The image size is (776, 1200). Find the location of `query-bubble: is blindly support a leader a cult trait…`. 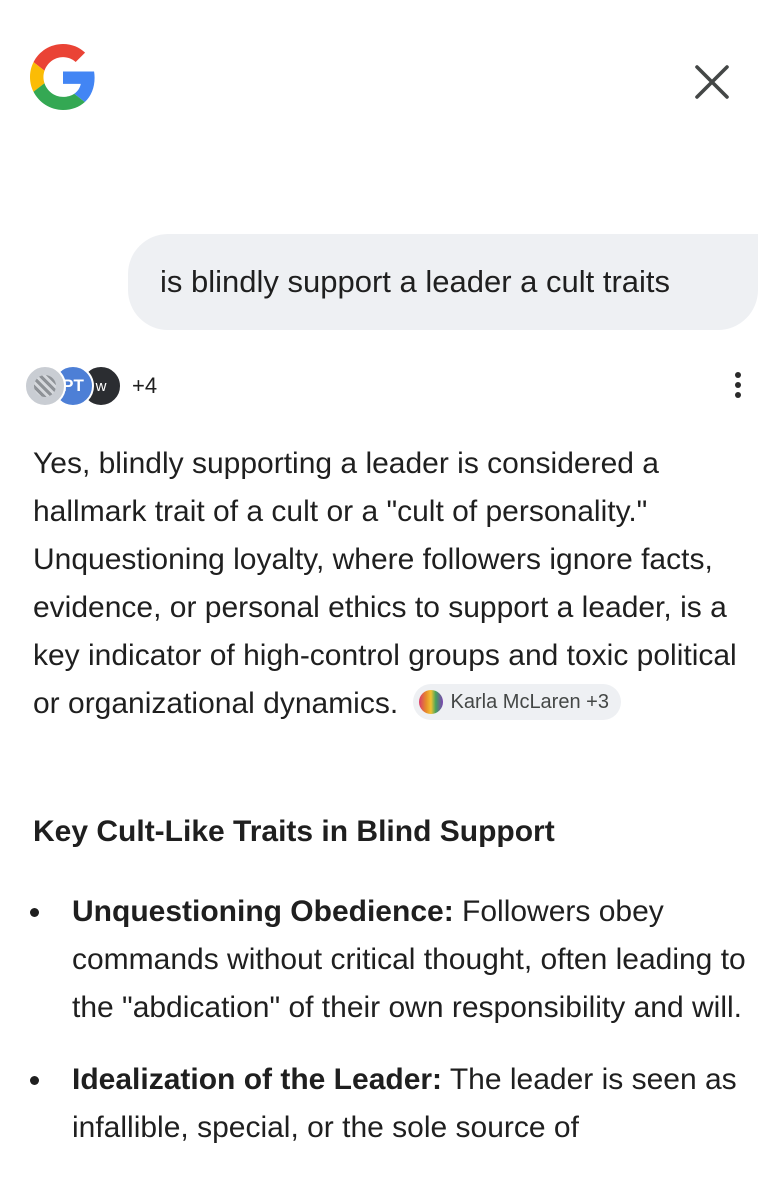

query-bubble: is blindly support a leader a cult trait… is located at coordinates (443, 282).